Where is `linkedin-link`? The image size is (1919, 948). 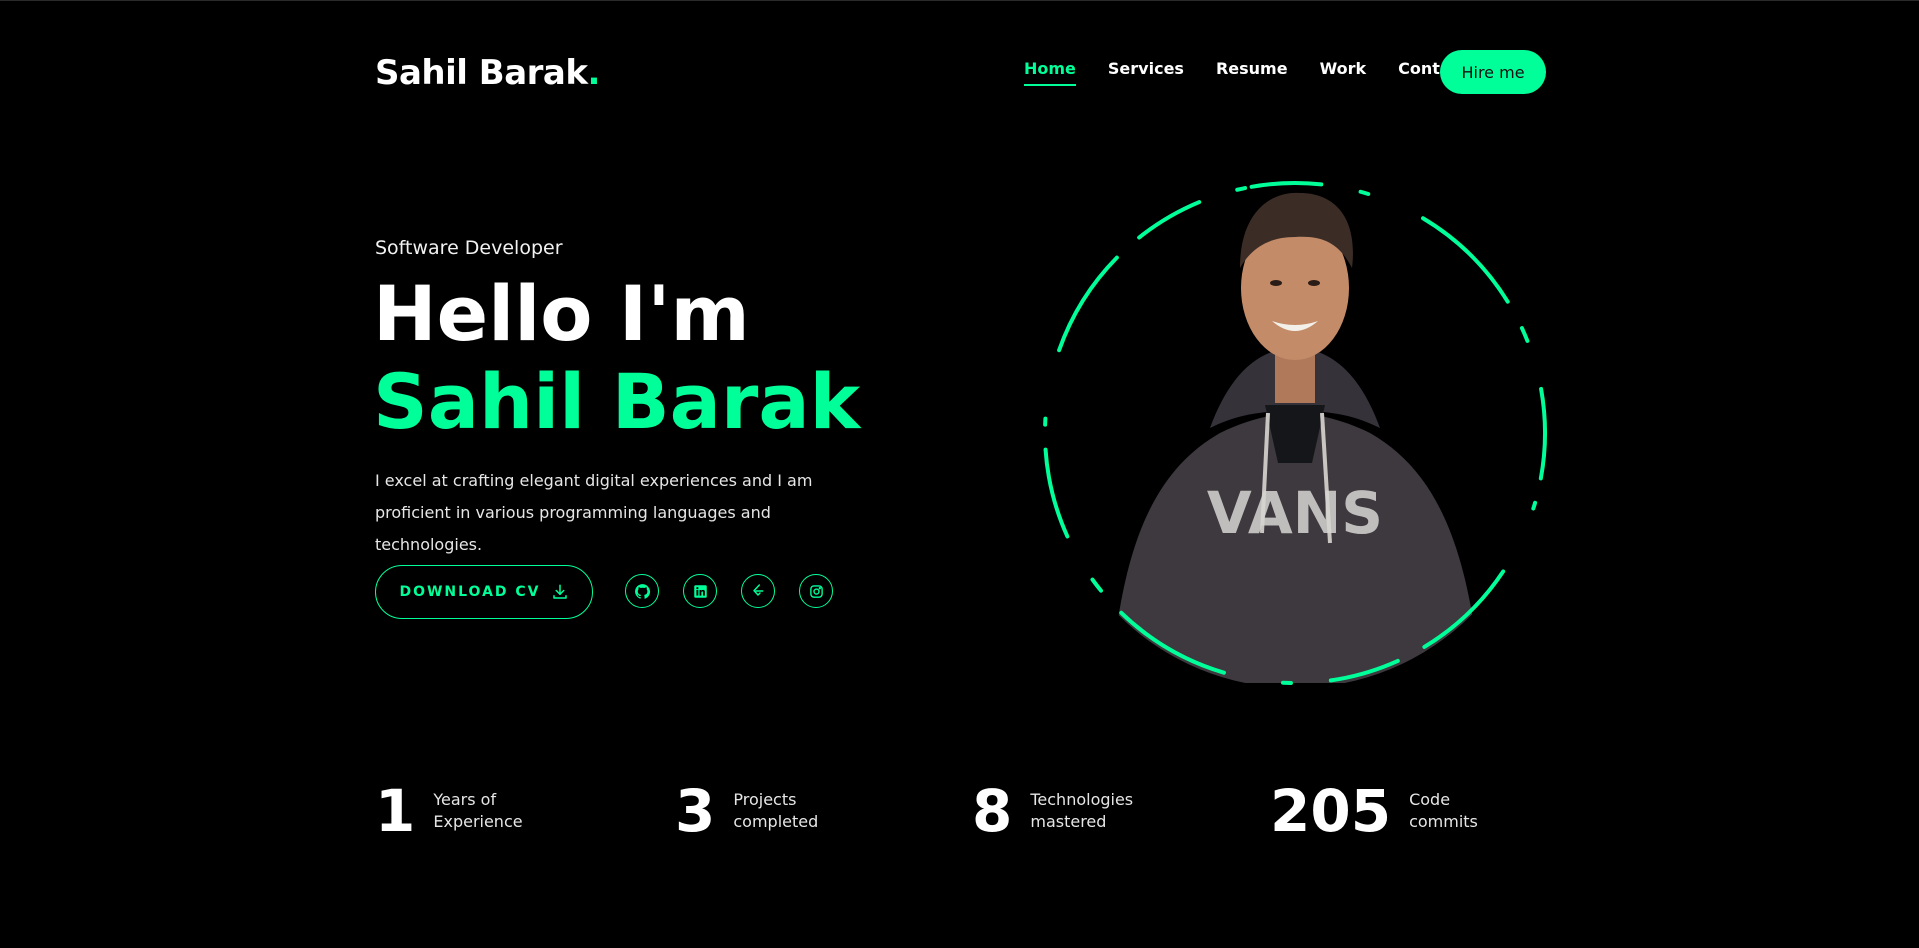 linkedin-link is located at coordinates (700, 591).